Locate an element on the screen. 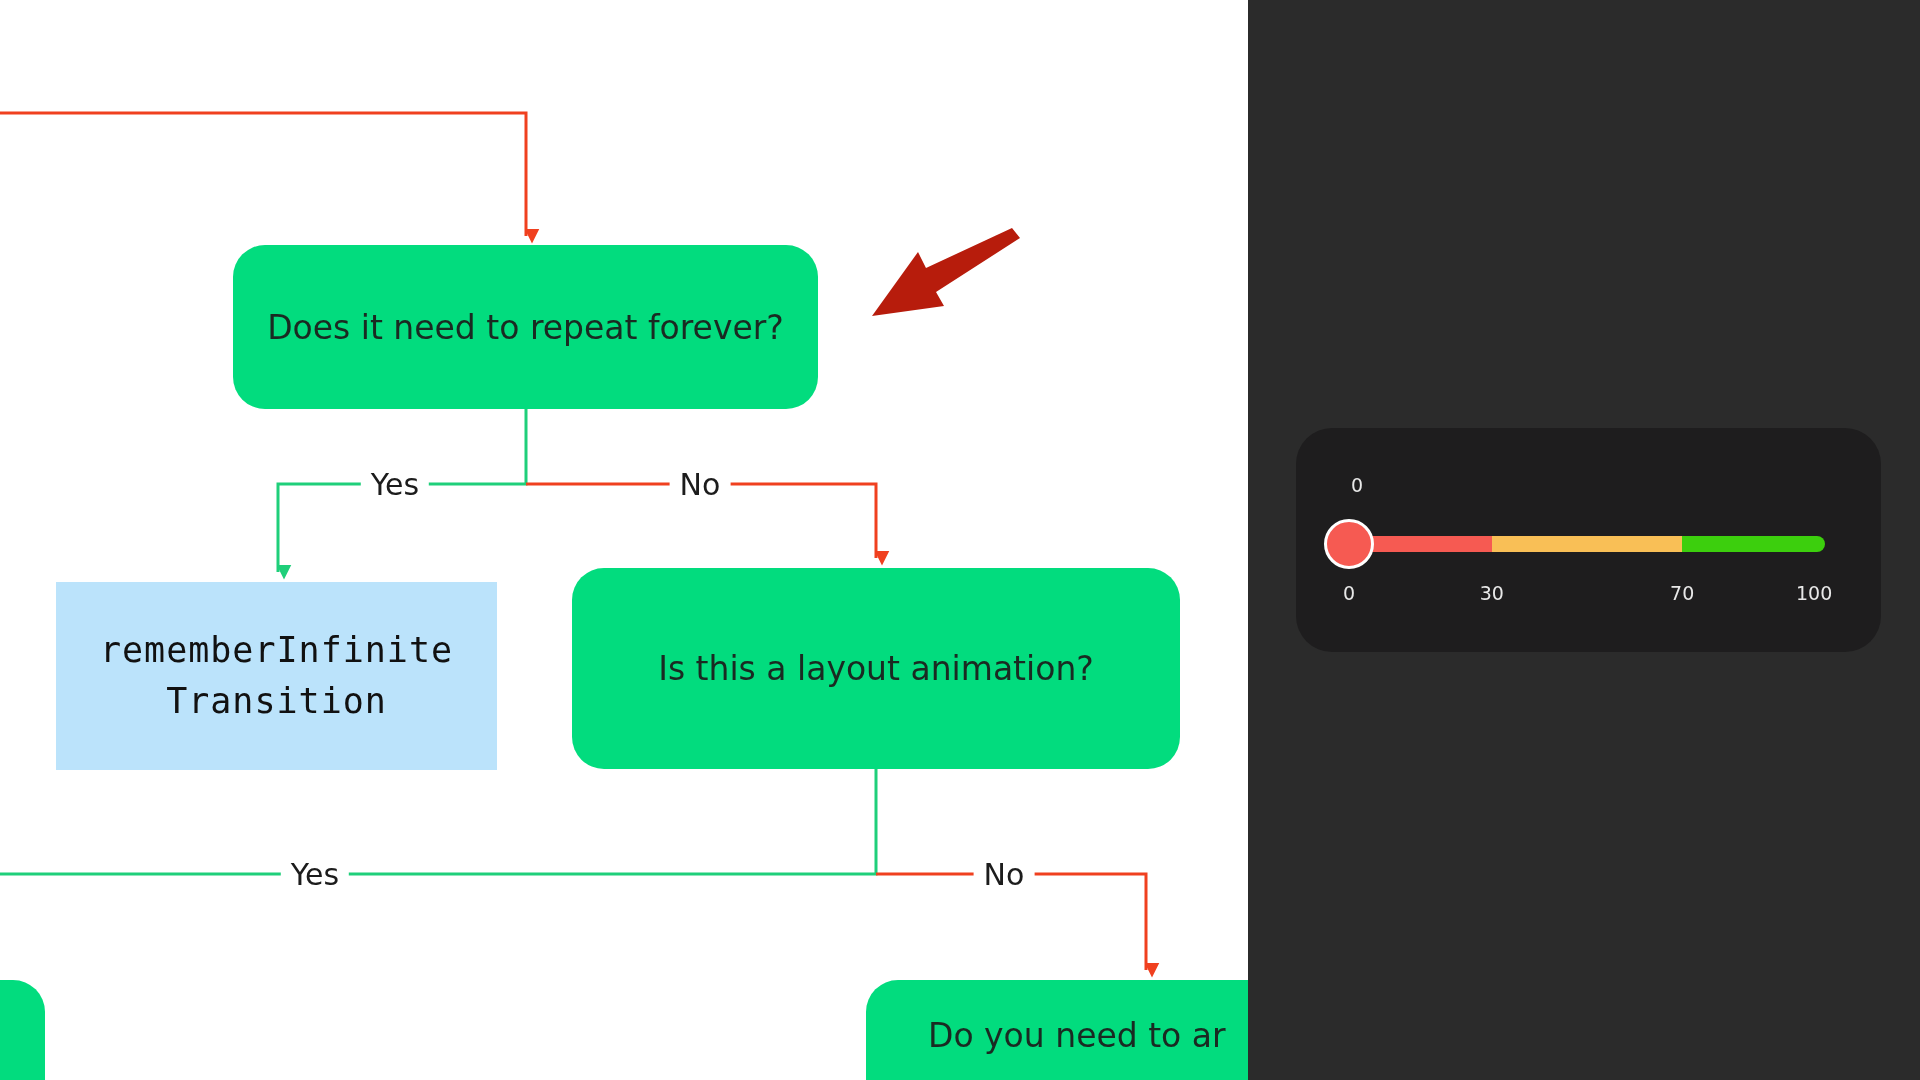 This screenshot has width=1920, height=1080. tick-label: 100 is located at coordinates (1814, 593).